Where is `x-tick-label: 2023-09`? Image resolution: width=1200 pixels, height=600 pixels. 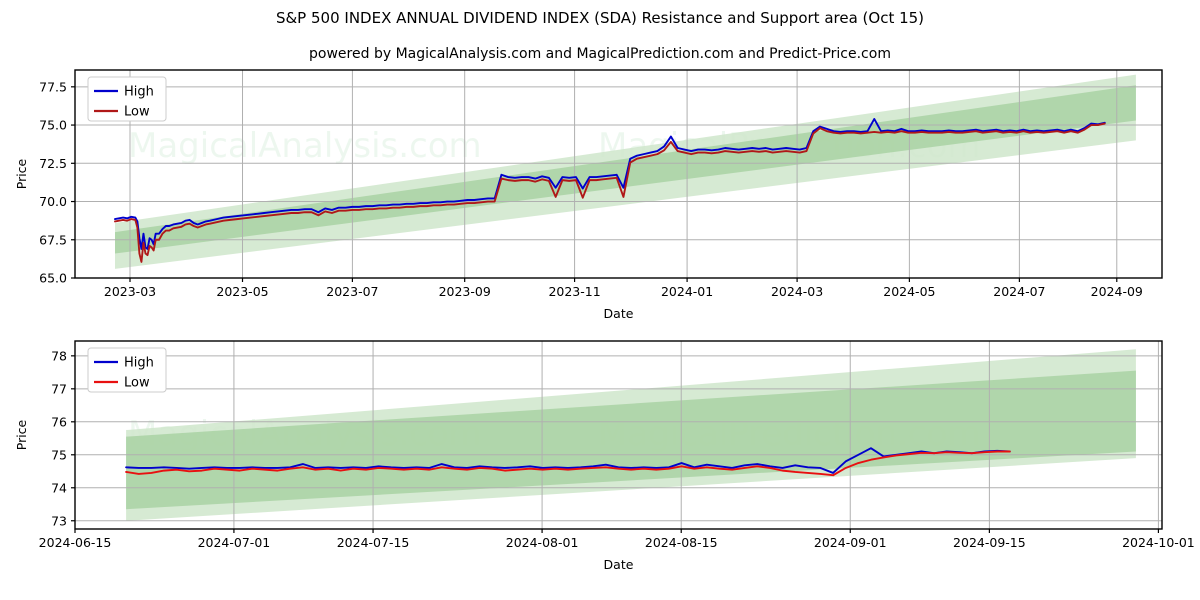
x-tick-label: 2023-09 is located at coordinates (465, 291).